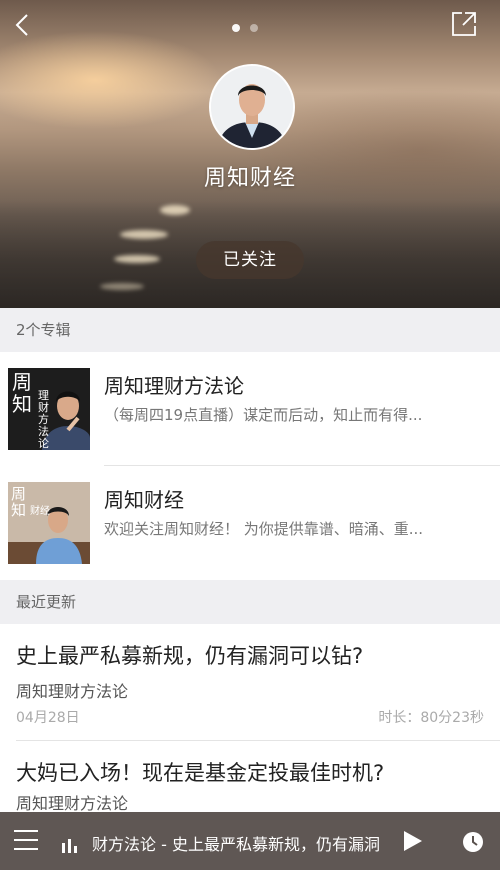 This screenshot has height=870, width=500. What do you see at coordinates (23, 25) in the screenshot?
I see `back-icon` at bounding box center [23, 25].